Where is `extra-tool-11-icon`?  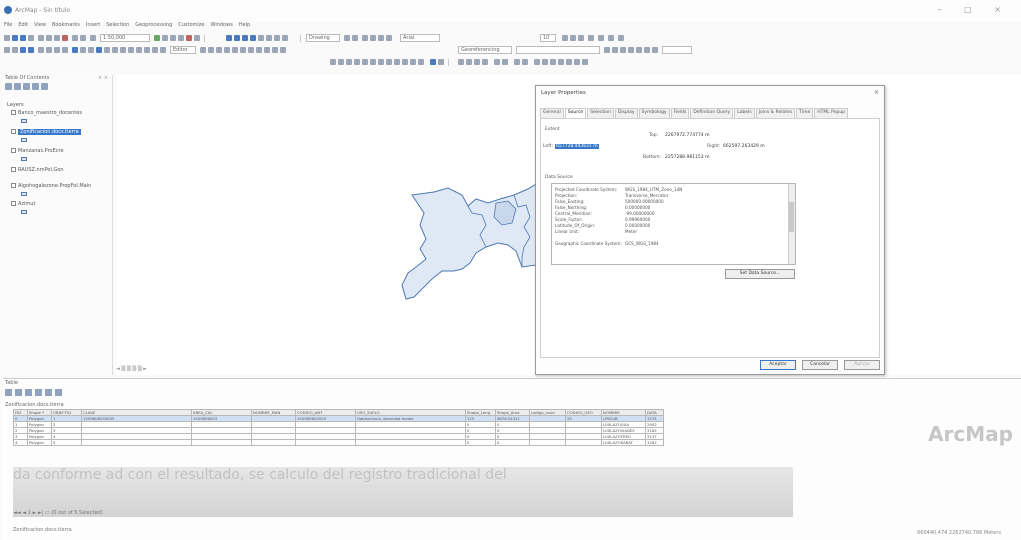
extra-tool-11-icon is located at coordinates (585, 62).